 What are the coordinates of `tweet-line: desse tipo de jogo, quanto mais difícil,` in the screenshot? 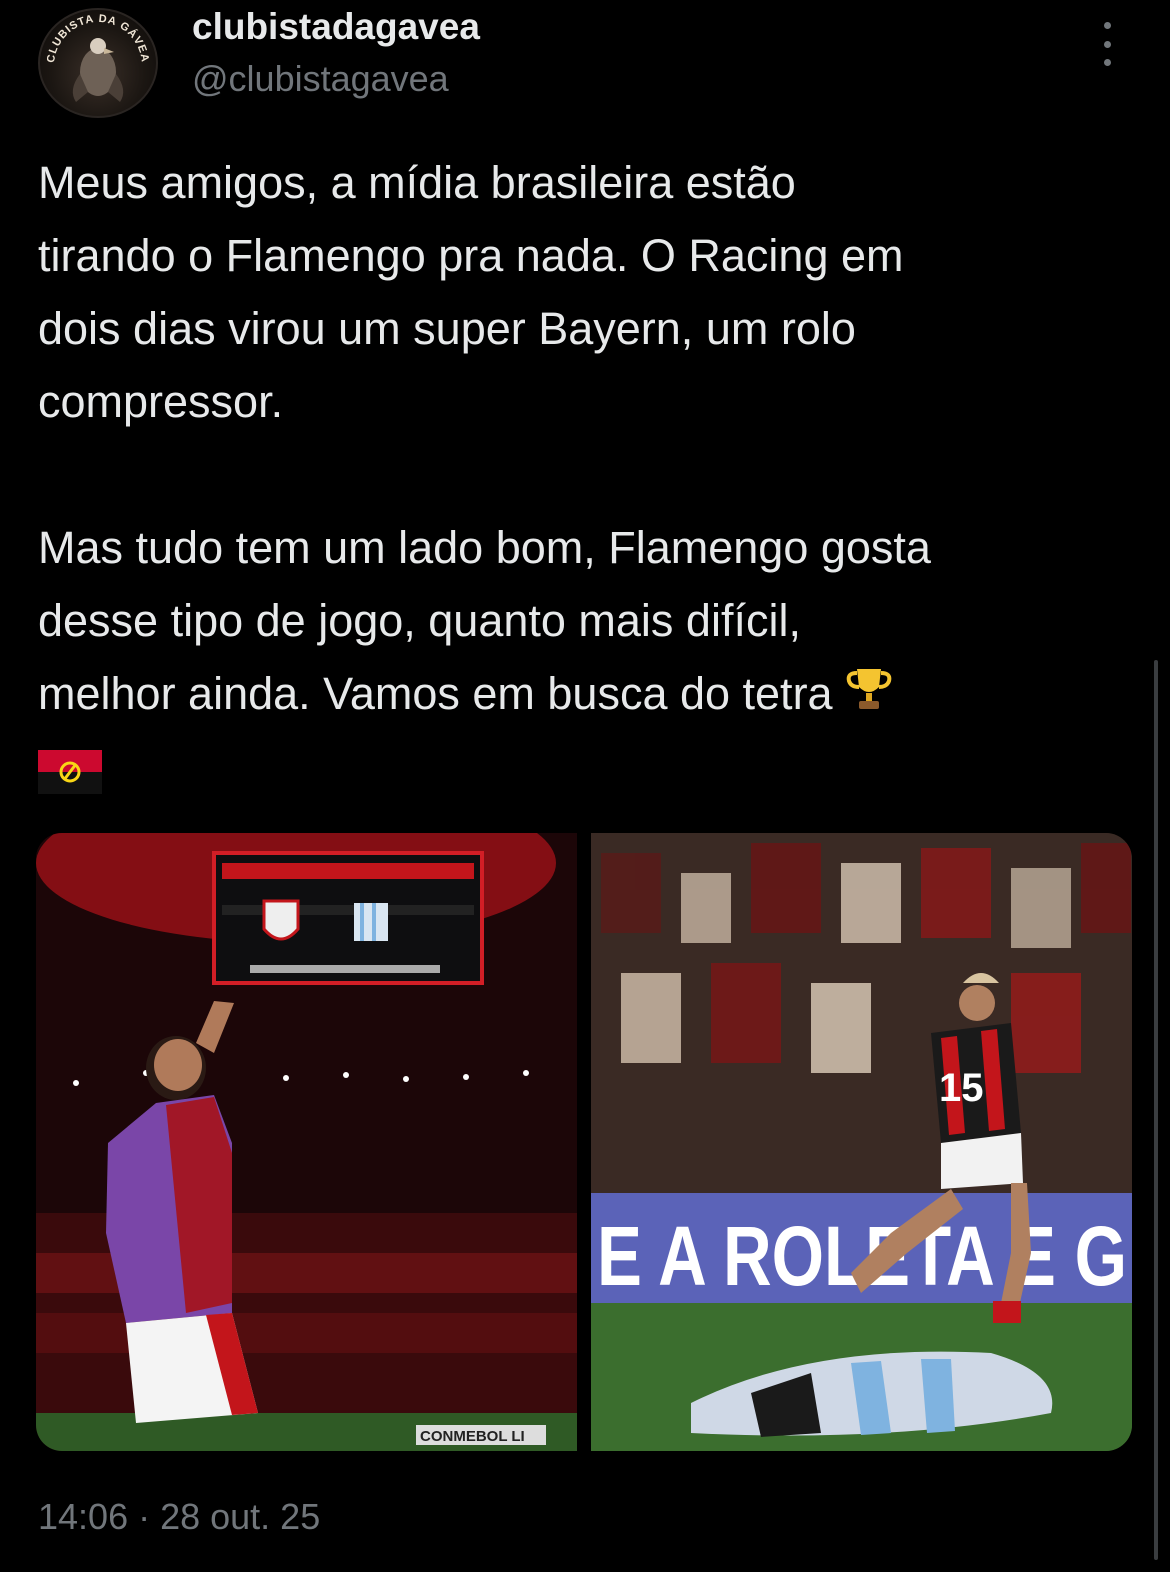 It's located at (419, 620).